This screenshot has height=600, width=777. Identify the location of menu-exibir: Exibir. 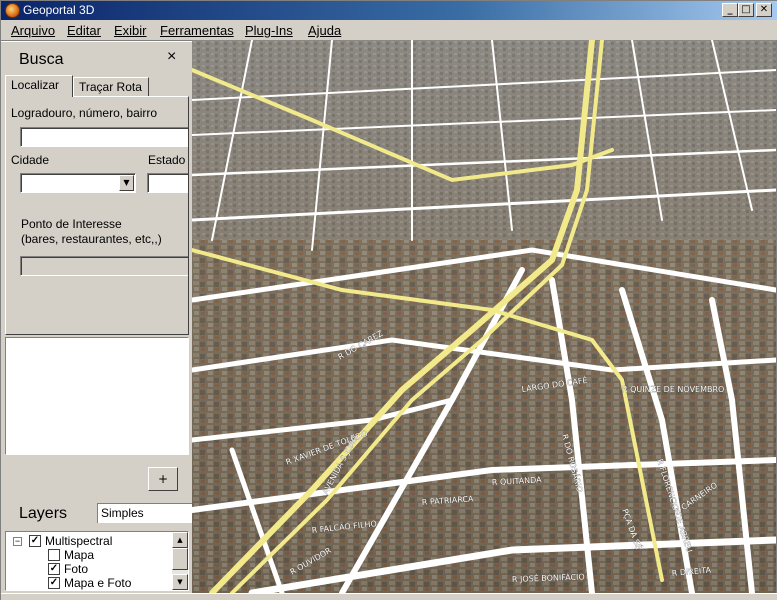
(130, 30).